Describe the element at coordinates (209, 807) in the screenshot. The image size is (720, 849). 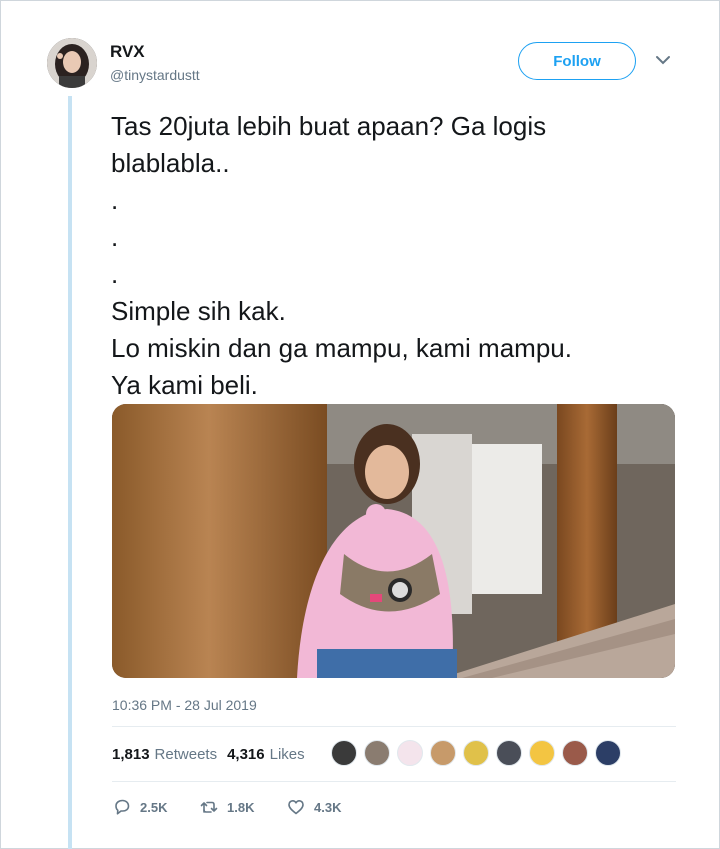
I see `retweet-icon` at that location.